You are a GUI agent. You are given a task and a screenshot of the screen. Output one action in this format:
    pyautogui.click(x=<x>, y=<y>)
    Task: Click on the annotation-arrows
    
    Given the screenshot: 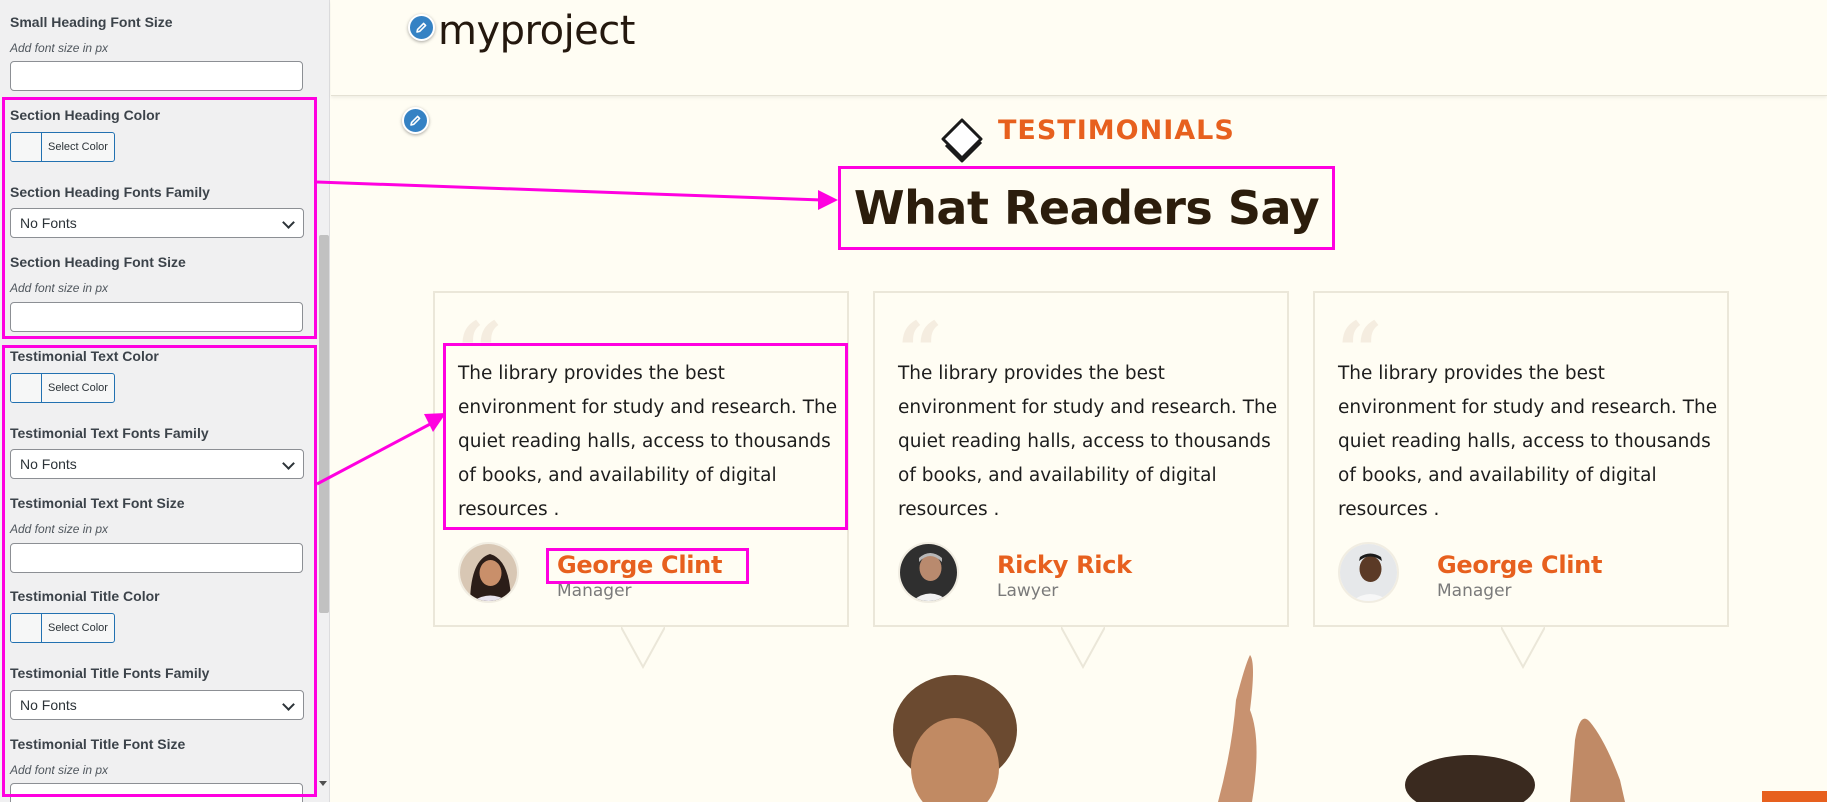 What is the action you would take?
    pyautogui.click(x=577, y=333)
    